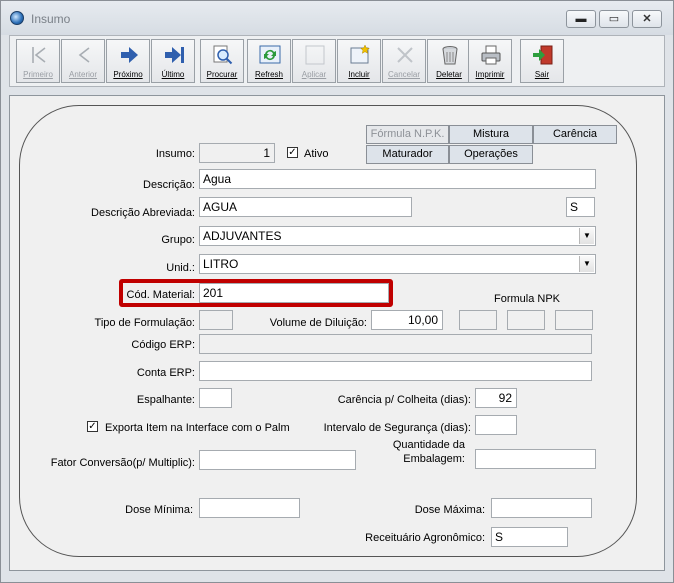 The height and width of the screenshot is (583, 674). What do you see at coordinates (496, 398) in the screenshot?
I see `carencia-colheita-field: 92` at bounding box center [496, 398].